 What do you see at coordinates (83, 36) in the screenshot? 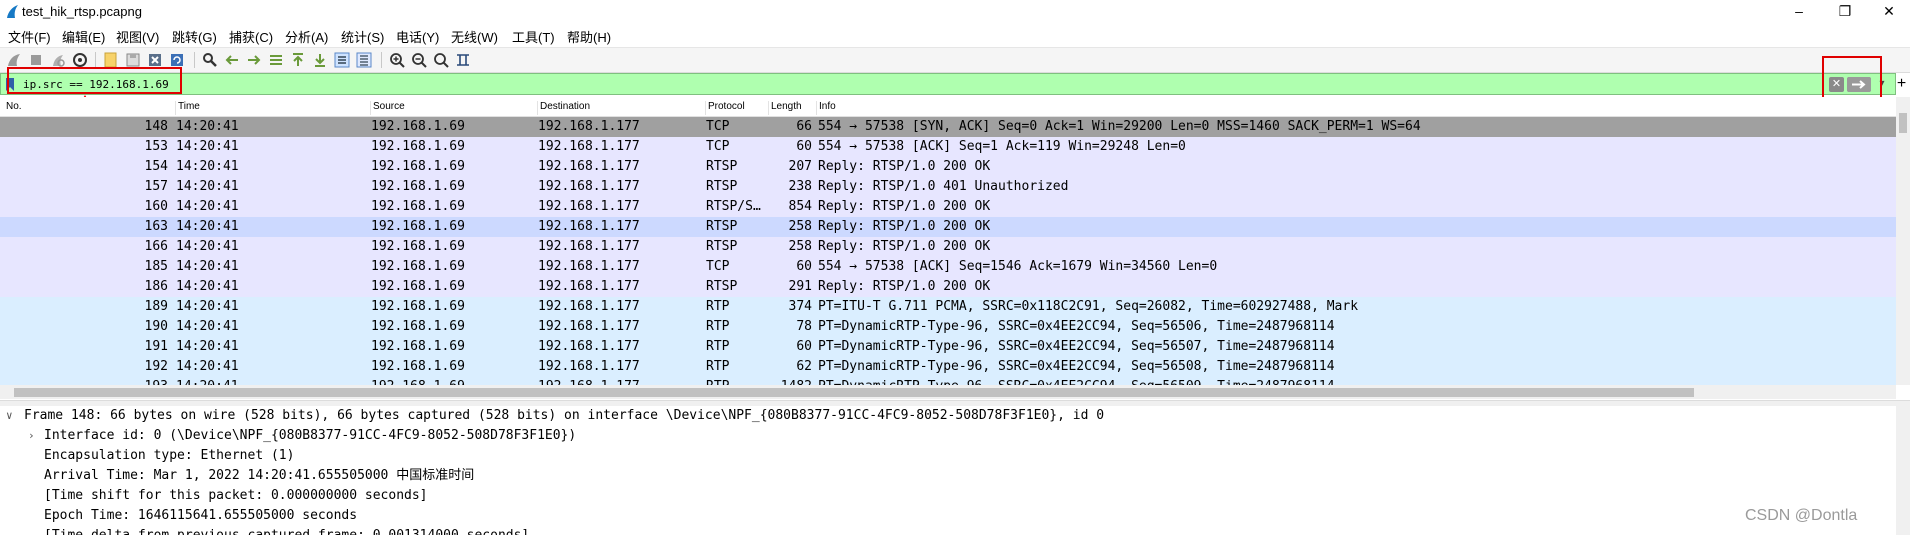
I see `menu-edit: 编辑(E)` at bounding box center [83, 36].